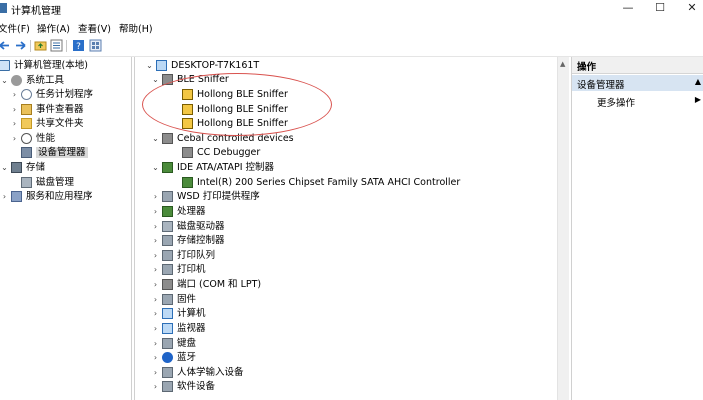  I want to click on device-category-keyboards: › 键盘, so click(173, 344).